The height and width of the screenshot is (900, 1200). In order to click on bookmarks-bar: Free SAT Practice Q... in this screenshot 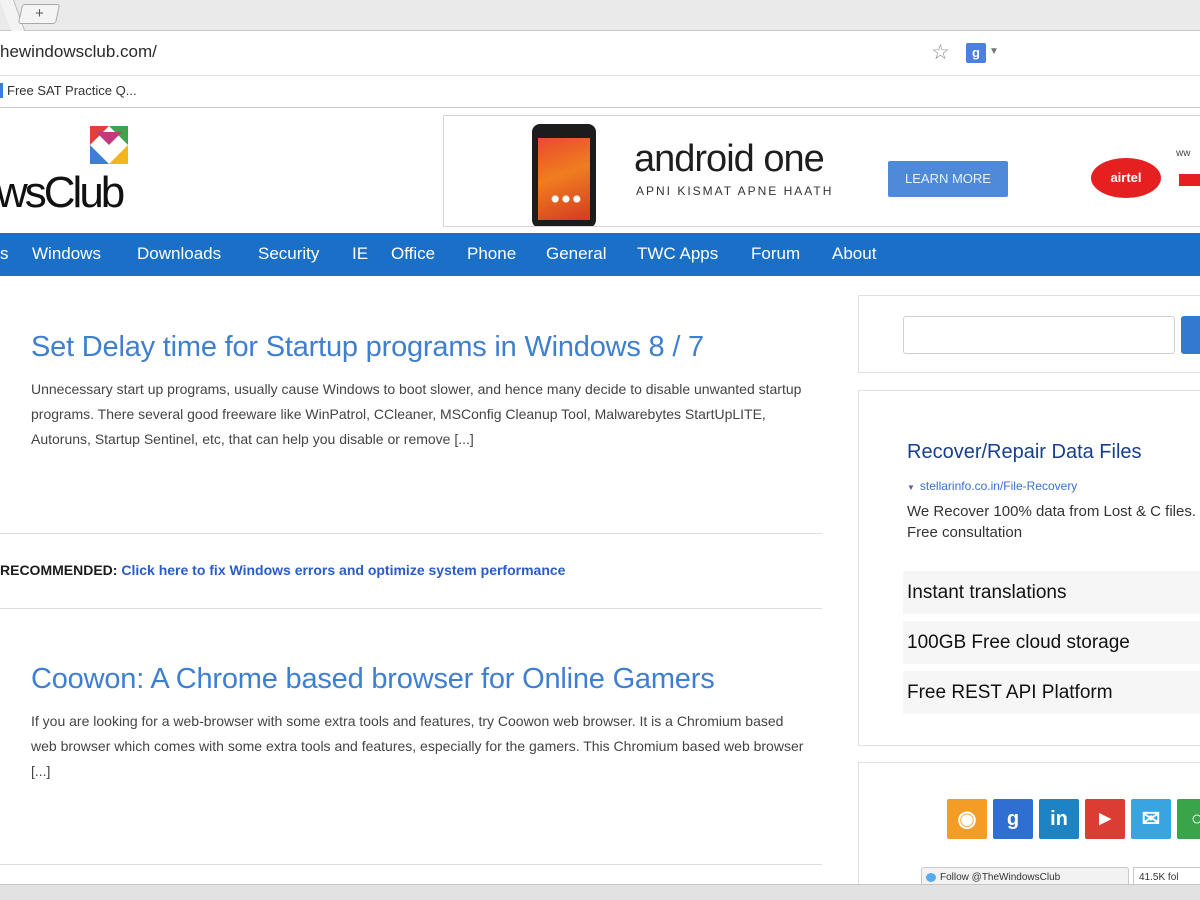, I will do `click(600, 92)`.